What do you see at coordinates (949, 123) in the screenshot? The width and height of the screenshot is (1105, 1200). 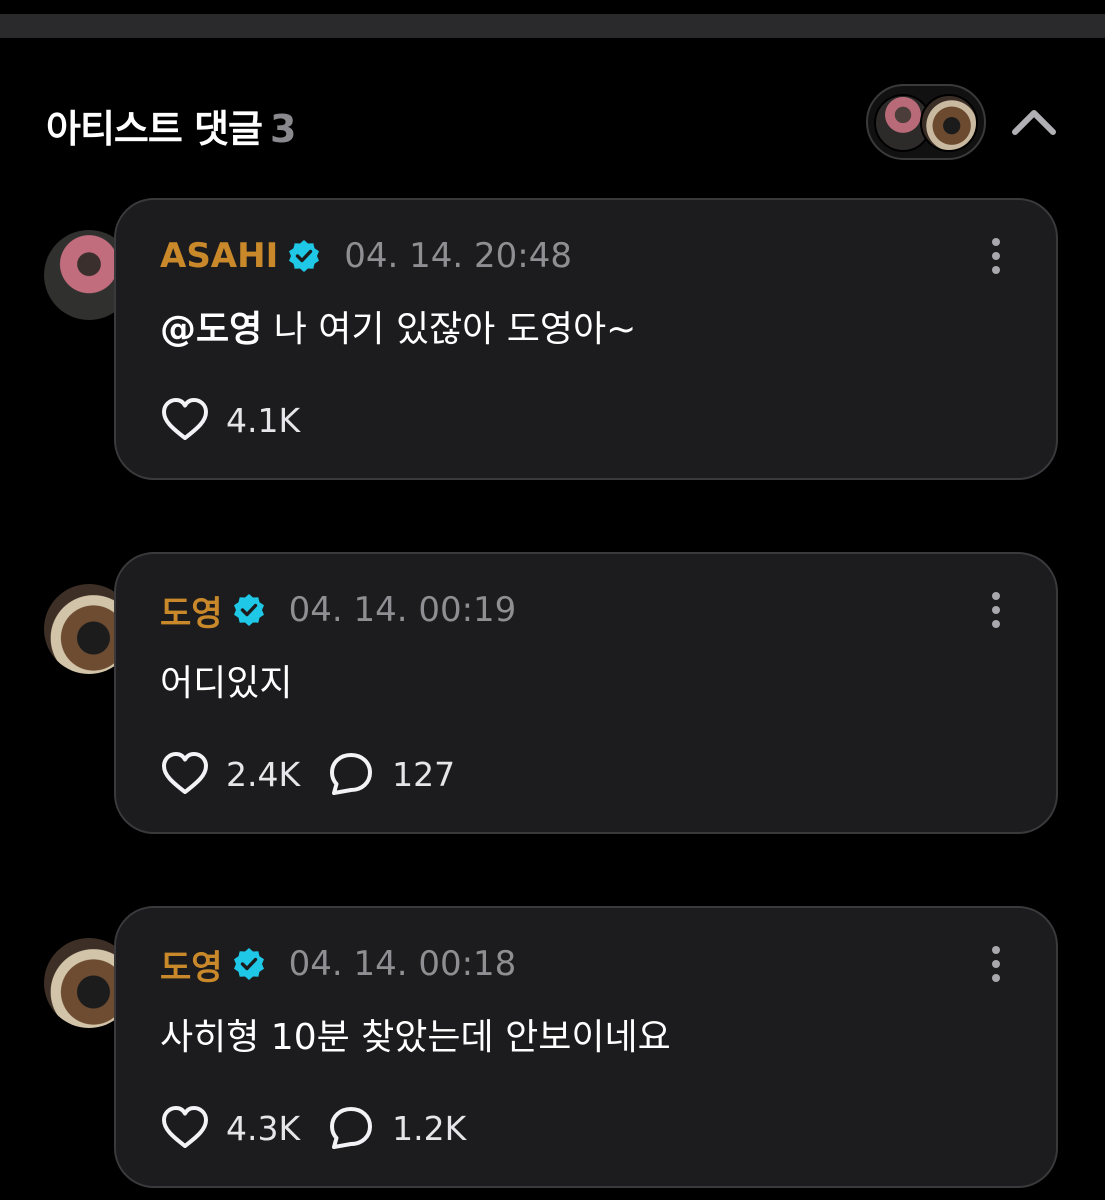 I see `doyoung-mini-avatar` at bounding box center [949, 123].